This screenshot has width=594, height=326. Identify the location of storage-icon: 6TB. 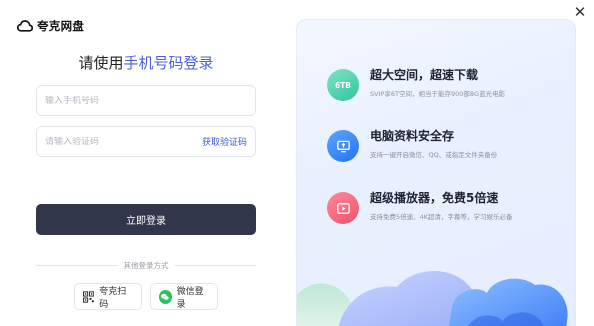
(343, 85).